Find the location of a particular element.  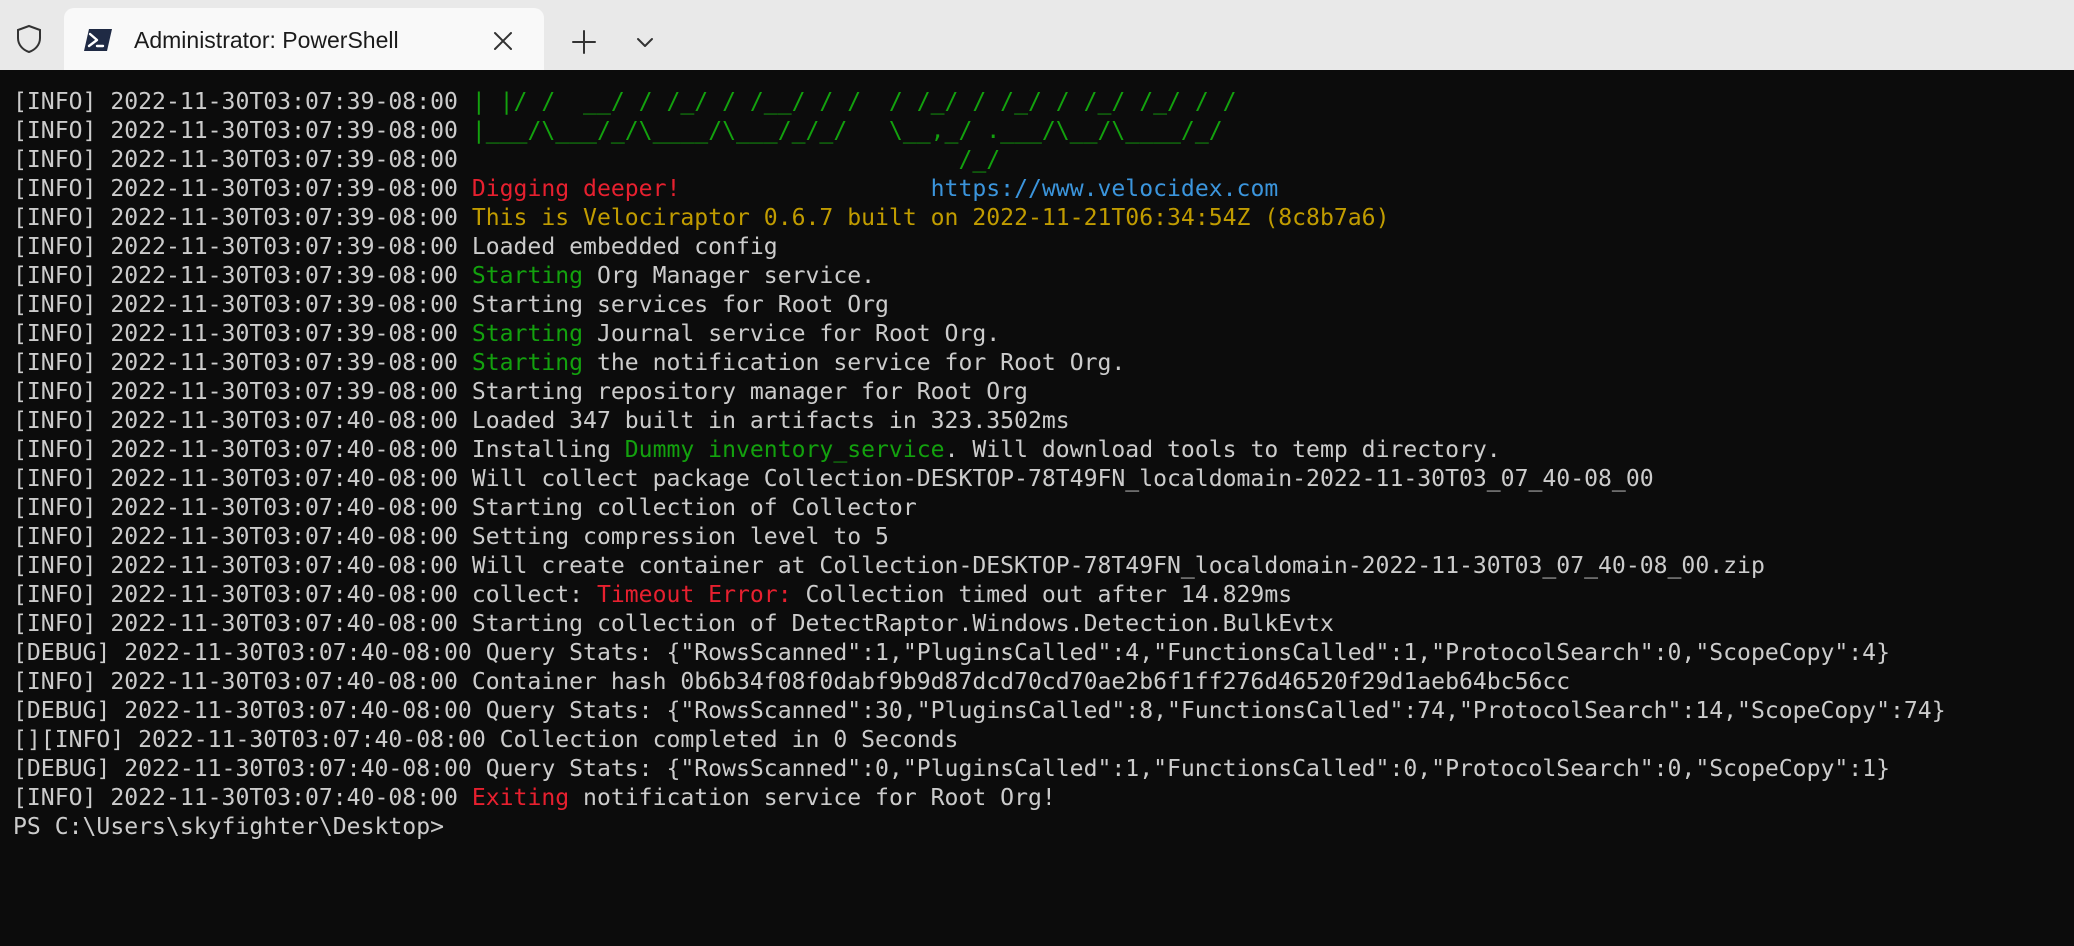

tab-powershell: Administrator: PowerShell is located at coordinates (304, 39).